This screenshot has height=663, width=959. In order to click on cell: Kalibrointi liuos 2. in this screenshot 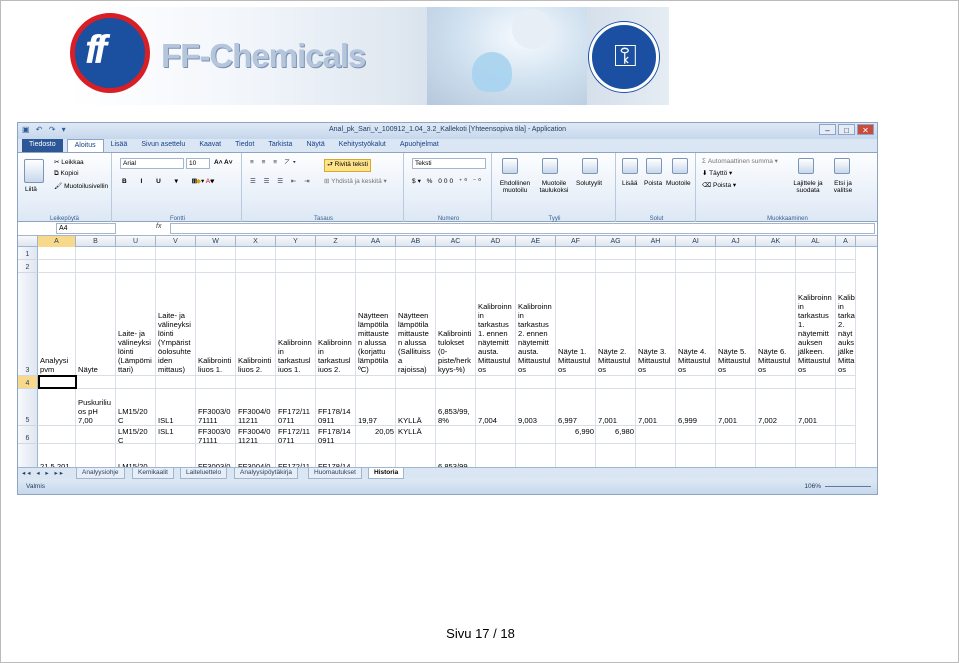, I will do `click(256, 324)`.